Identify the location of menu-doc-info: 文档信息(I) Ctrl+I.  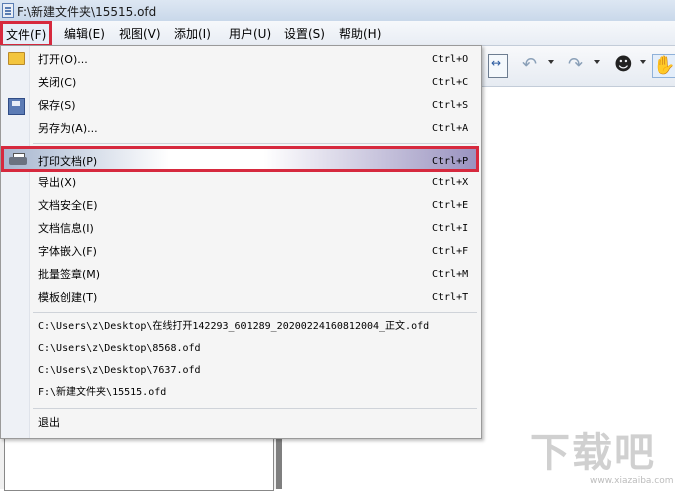
(255, 229).